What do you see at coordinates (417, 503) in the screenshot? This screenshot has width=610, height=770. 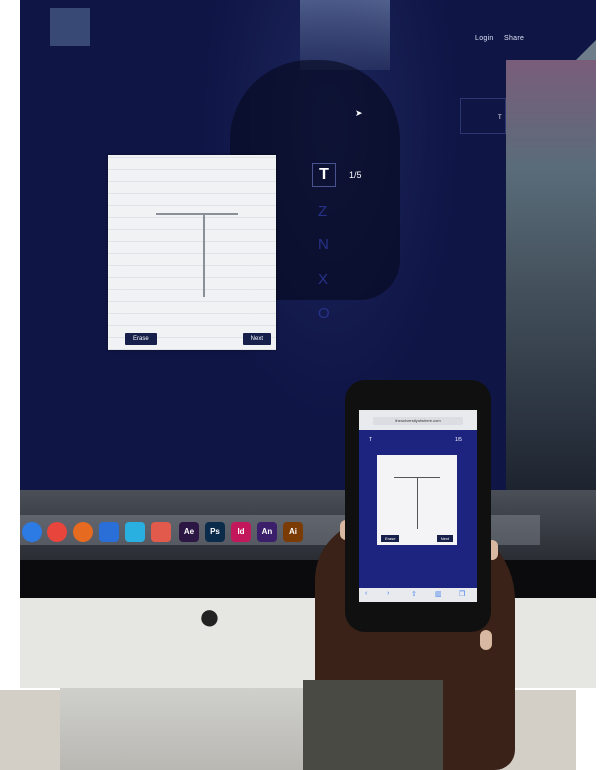 I see `phone-stroke-vertical` at bounding box center [417, 503].